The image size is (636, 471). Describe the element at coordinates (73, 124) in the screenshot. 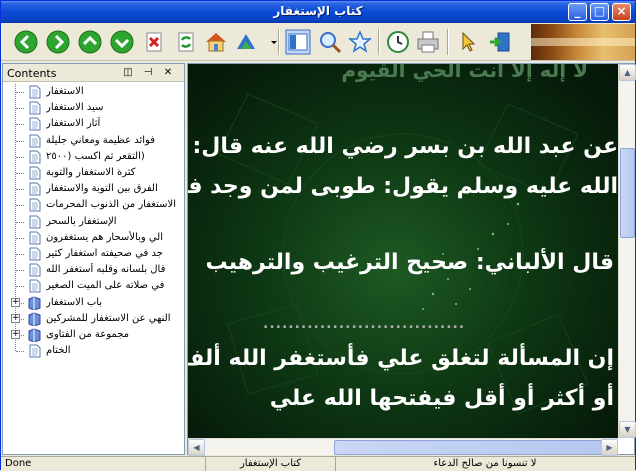

I see `tree-item-label: آثار الاستغفار` at that location.